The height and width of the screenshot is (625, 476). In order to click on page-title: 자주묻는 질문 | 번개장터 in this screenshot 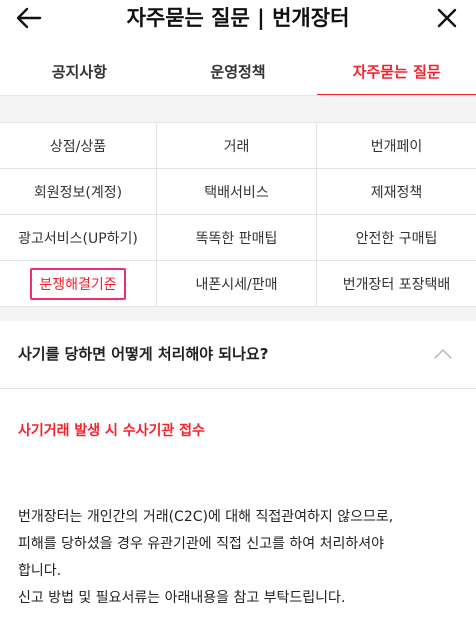, I will do `click(238, 18)`.